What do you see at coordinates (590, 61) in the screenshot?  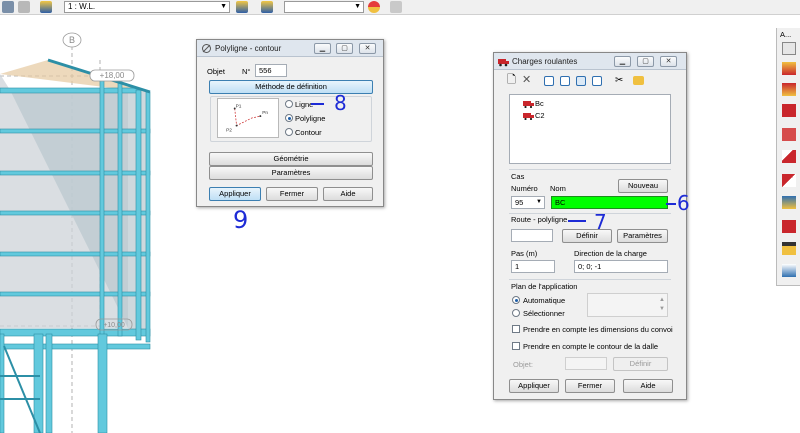 I see `charges-titlebar: Charges roulantes ▁ ▢ ✕` at bounding box center [590, 61].